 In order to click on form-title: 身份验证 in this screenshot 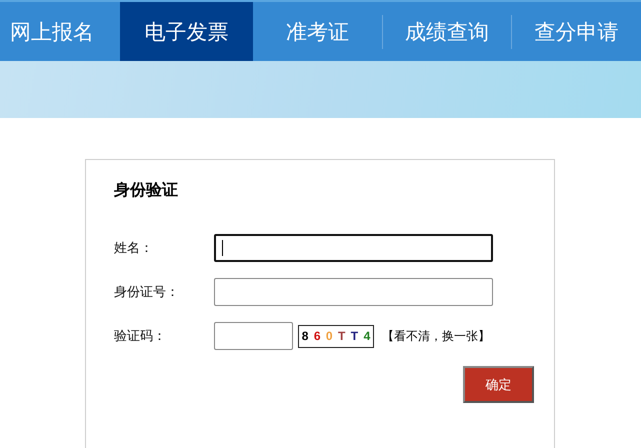, I will do `click(146, 190)`.